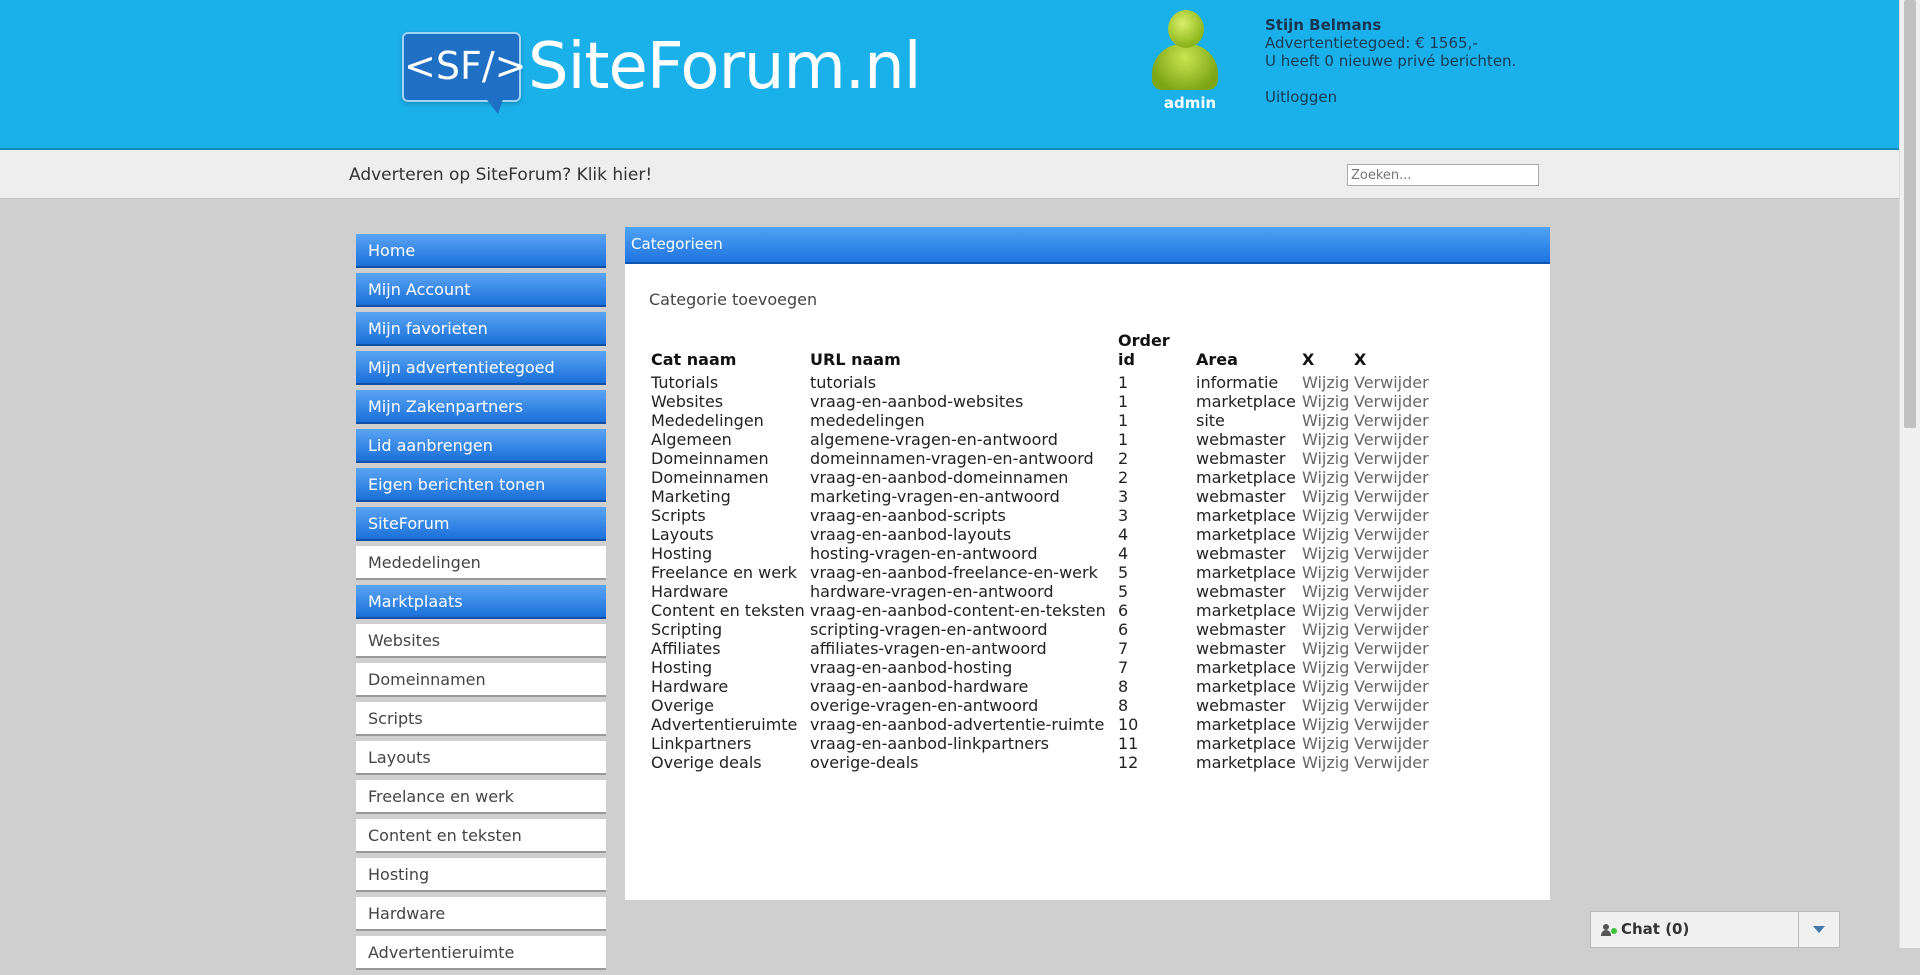  What do you see at coordinates (481, 836) in the screenshot?
I see `sidebar-item: Content en teksten` at bounding box center [481, 836].